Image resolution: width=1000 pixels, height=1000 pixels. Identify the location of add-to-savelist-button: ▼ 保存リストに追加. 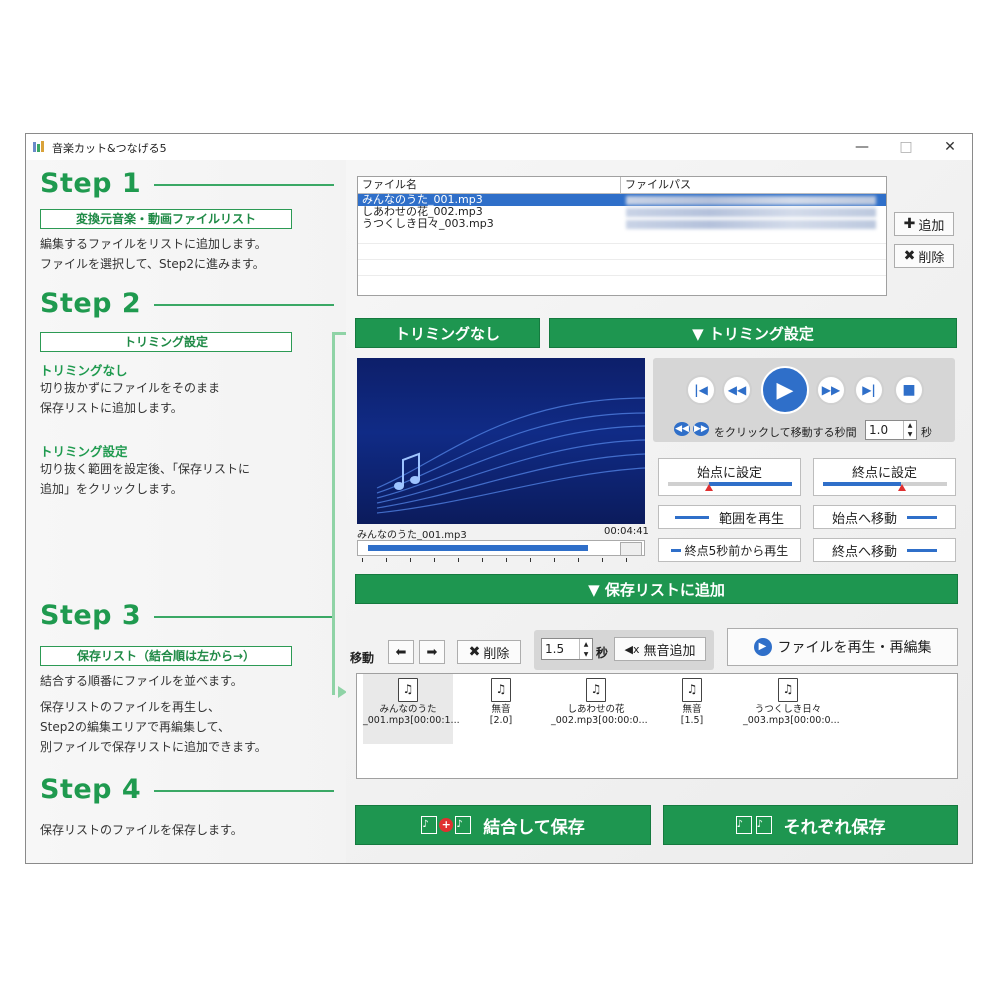
(656, 589).